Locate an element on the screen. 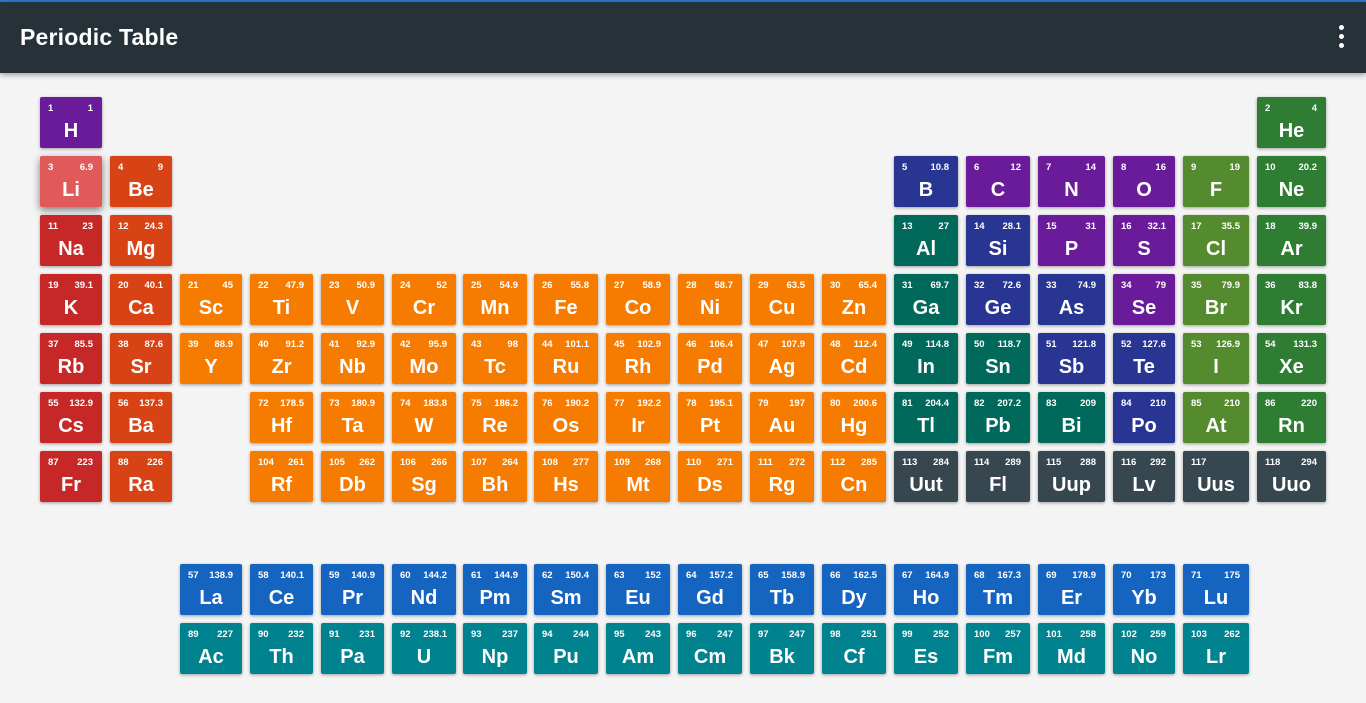  element-tile-cs: 55 132.9 Cs is located at coordinates (71, 417).